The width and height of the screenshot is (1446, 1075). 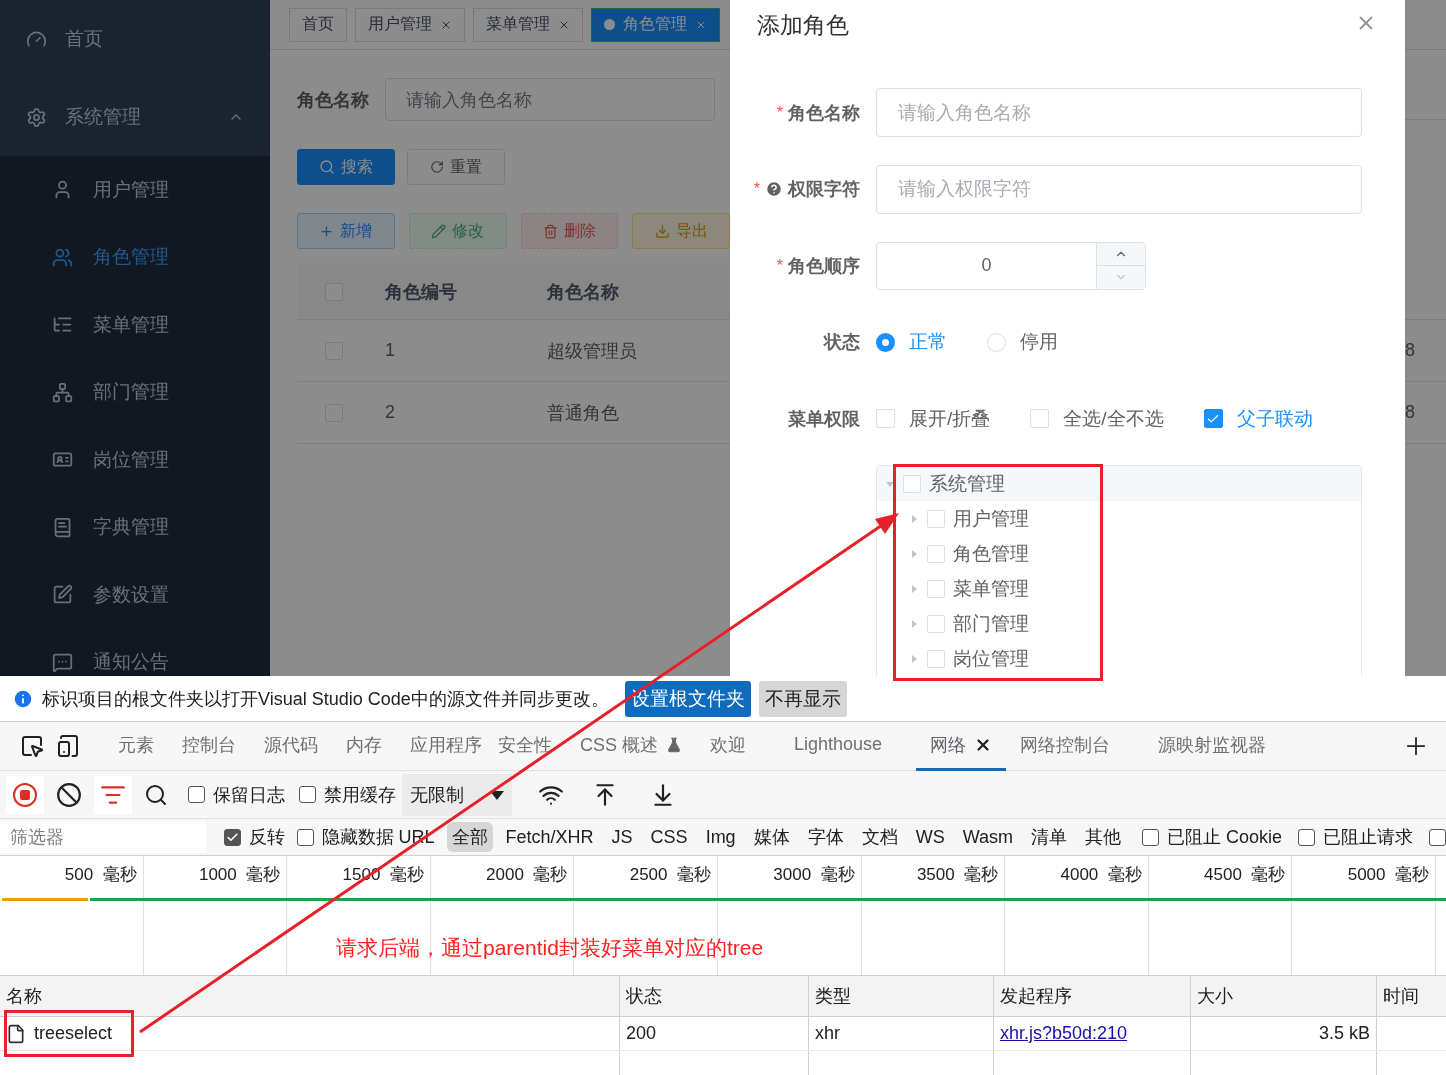 What do you see at coordinates (1274, 418) in the screenshot?
I see `checkbox-label: 父子联动` at bounding box center [1274, 418].